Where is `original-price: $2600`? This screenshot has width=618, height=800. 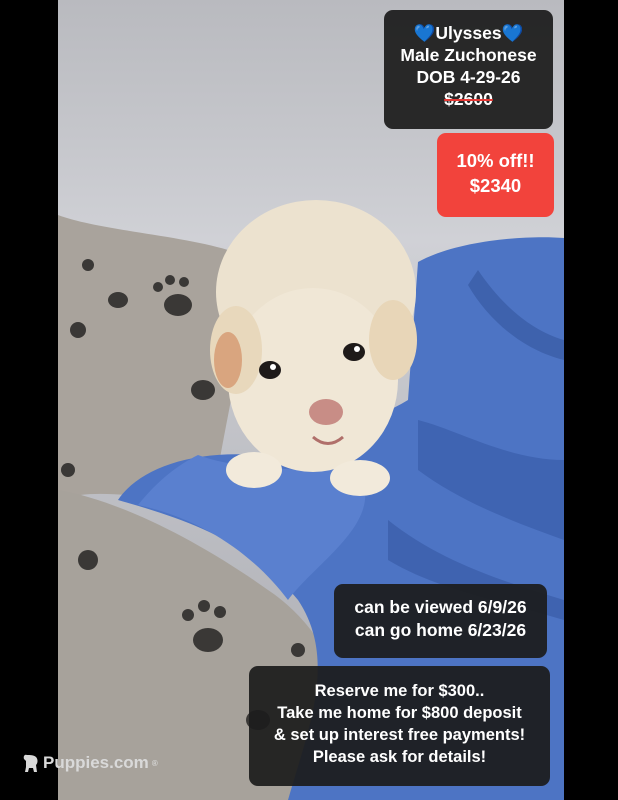 original-price: $2600 is located at coordinates (468, 99).